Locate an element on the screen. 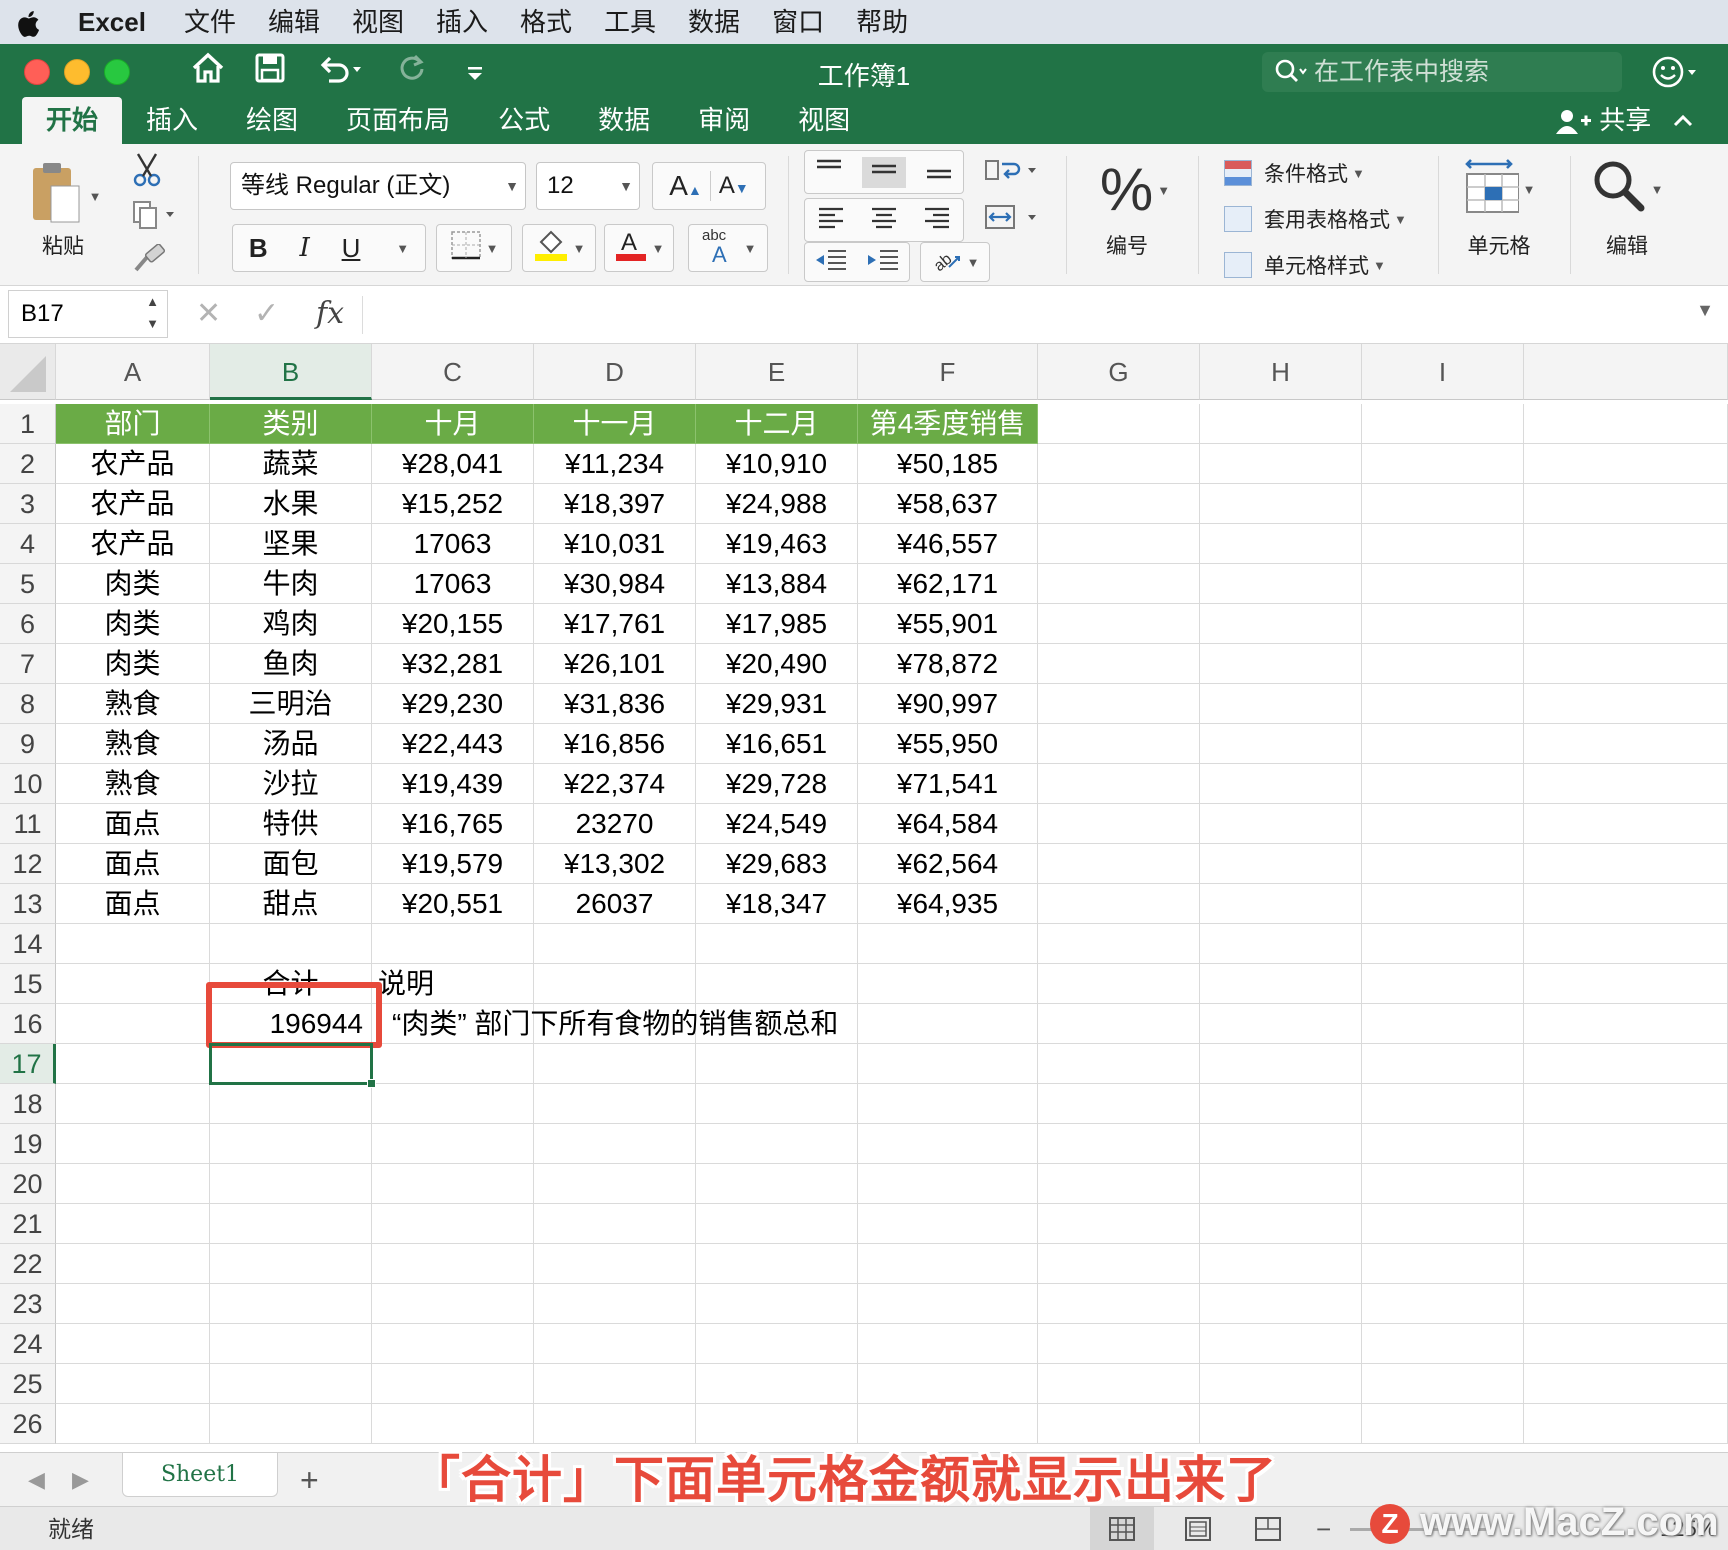 Image resolution: width=1728 pixels, height=1550 pixels. table-cell: 三明治 is located at coordinates (291, 704).